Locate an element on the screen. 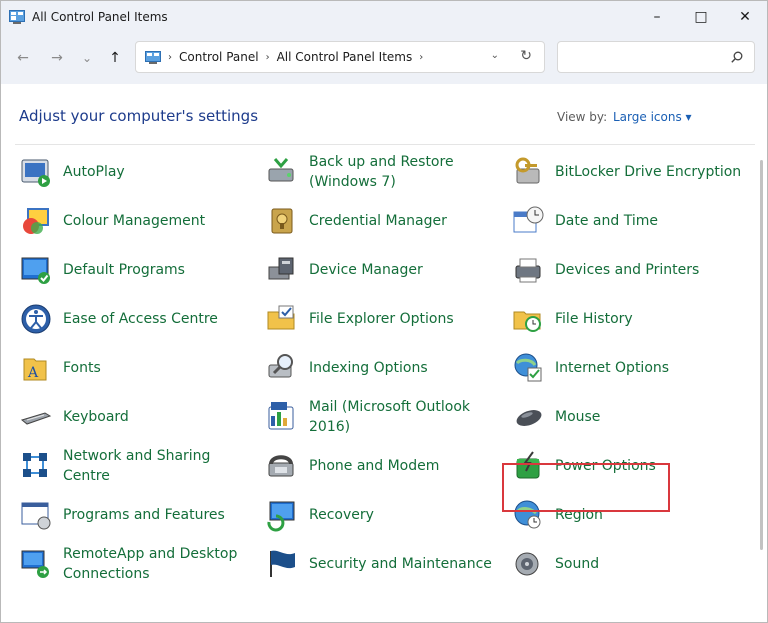  network-sharing-icon is located at coordinates (36, 466).